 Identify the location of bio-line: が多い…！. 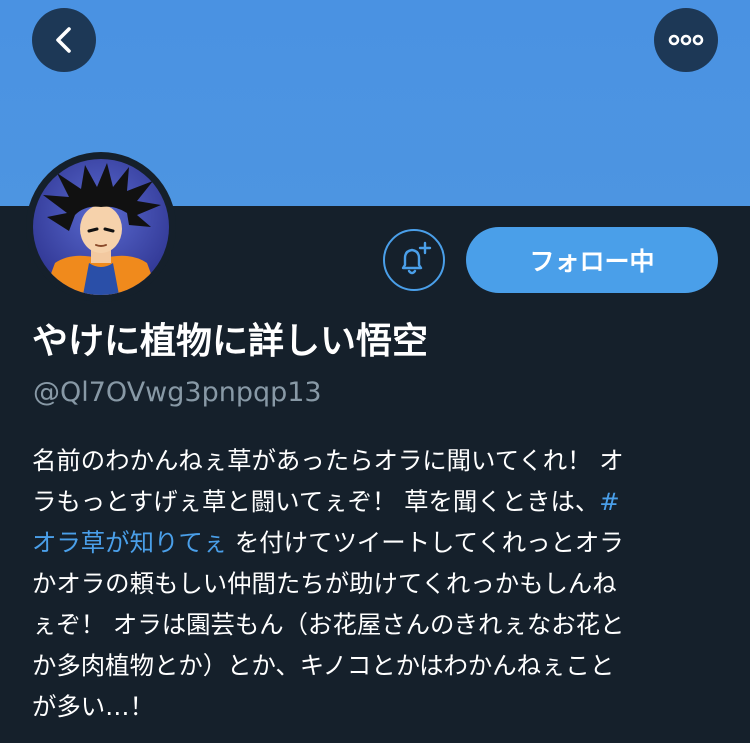
(93, 706).